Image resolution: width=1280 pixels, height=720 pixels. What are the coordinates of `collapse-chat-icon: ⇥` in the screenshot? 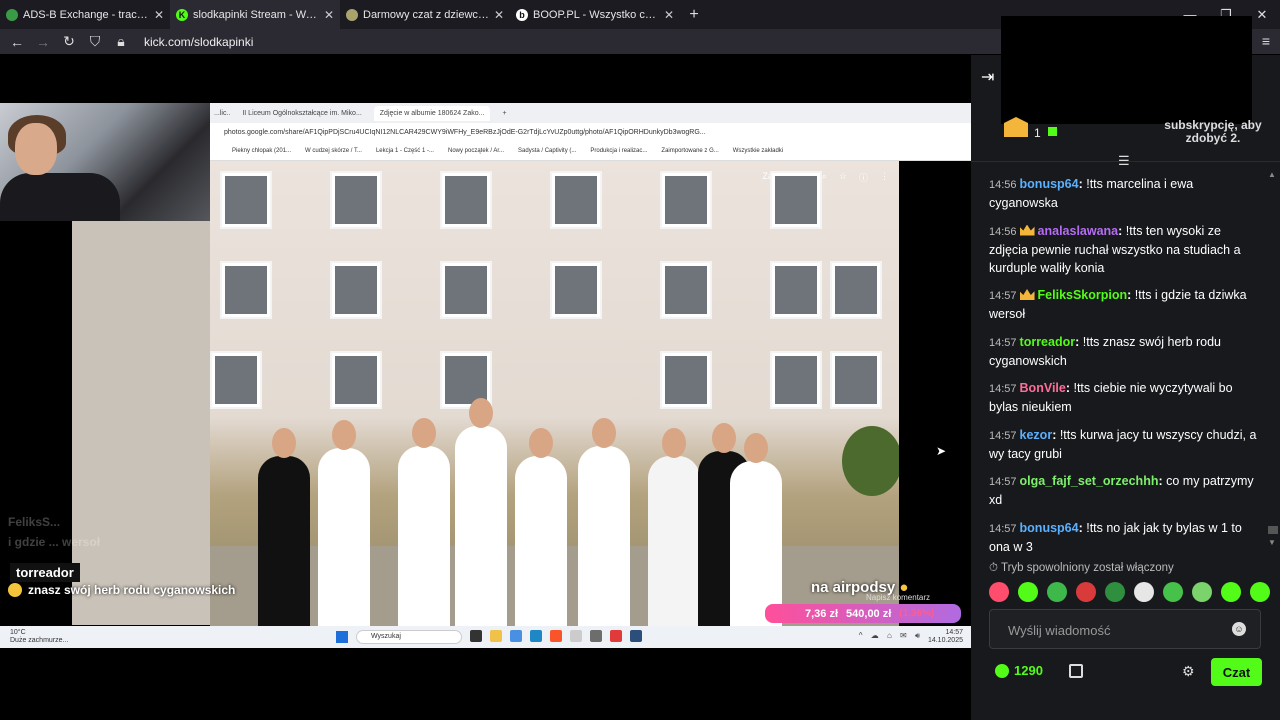 It's located at (987, 77).